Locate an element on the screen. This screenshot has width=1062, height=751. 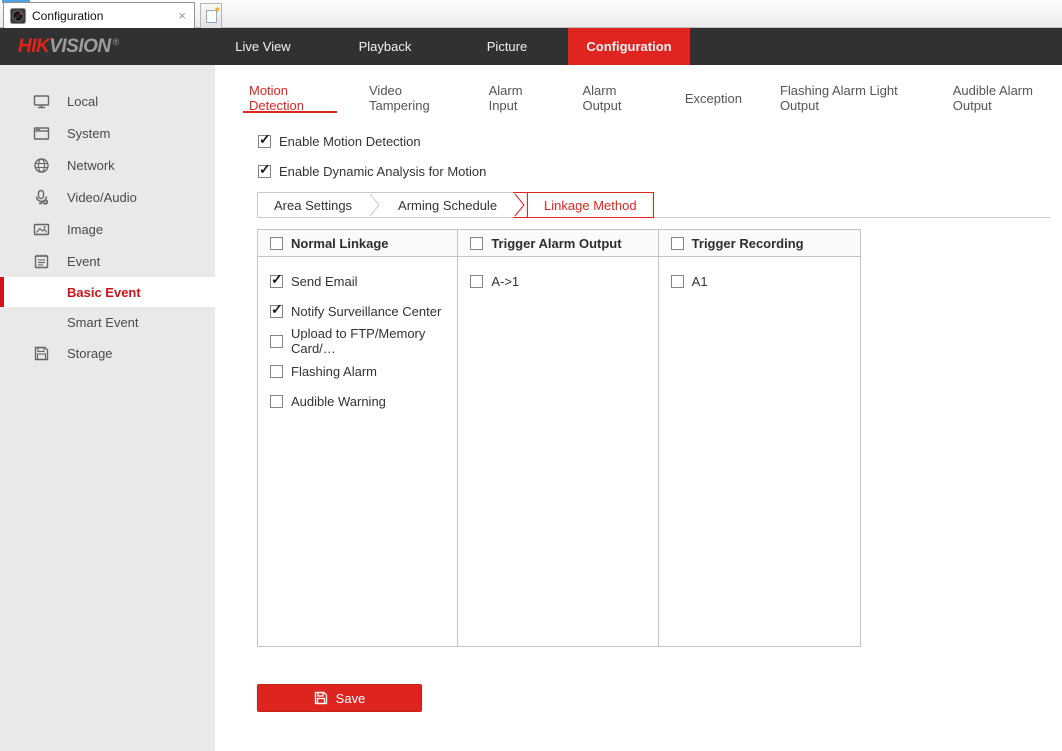
logo-text-gray: VISION is located at coordinates (80, 46).